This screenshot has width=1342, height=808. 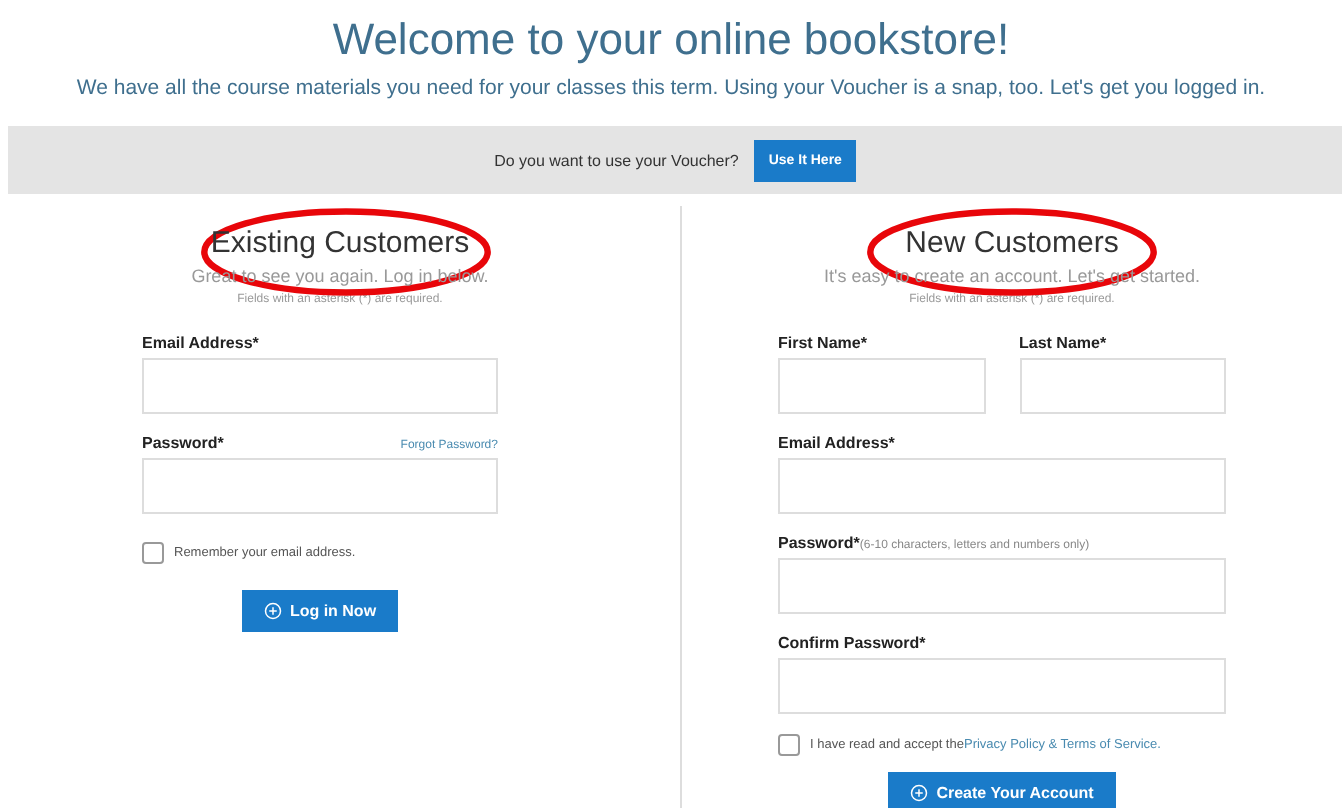 I want to click on submit-button: Create Your Account, so click(x=1002, y=790).